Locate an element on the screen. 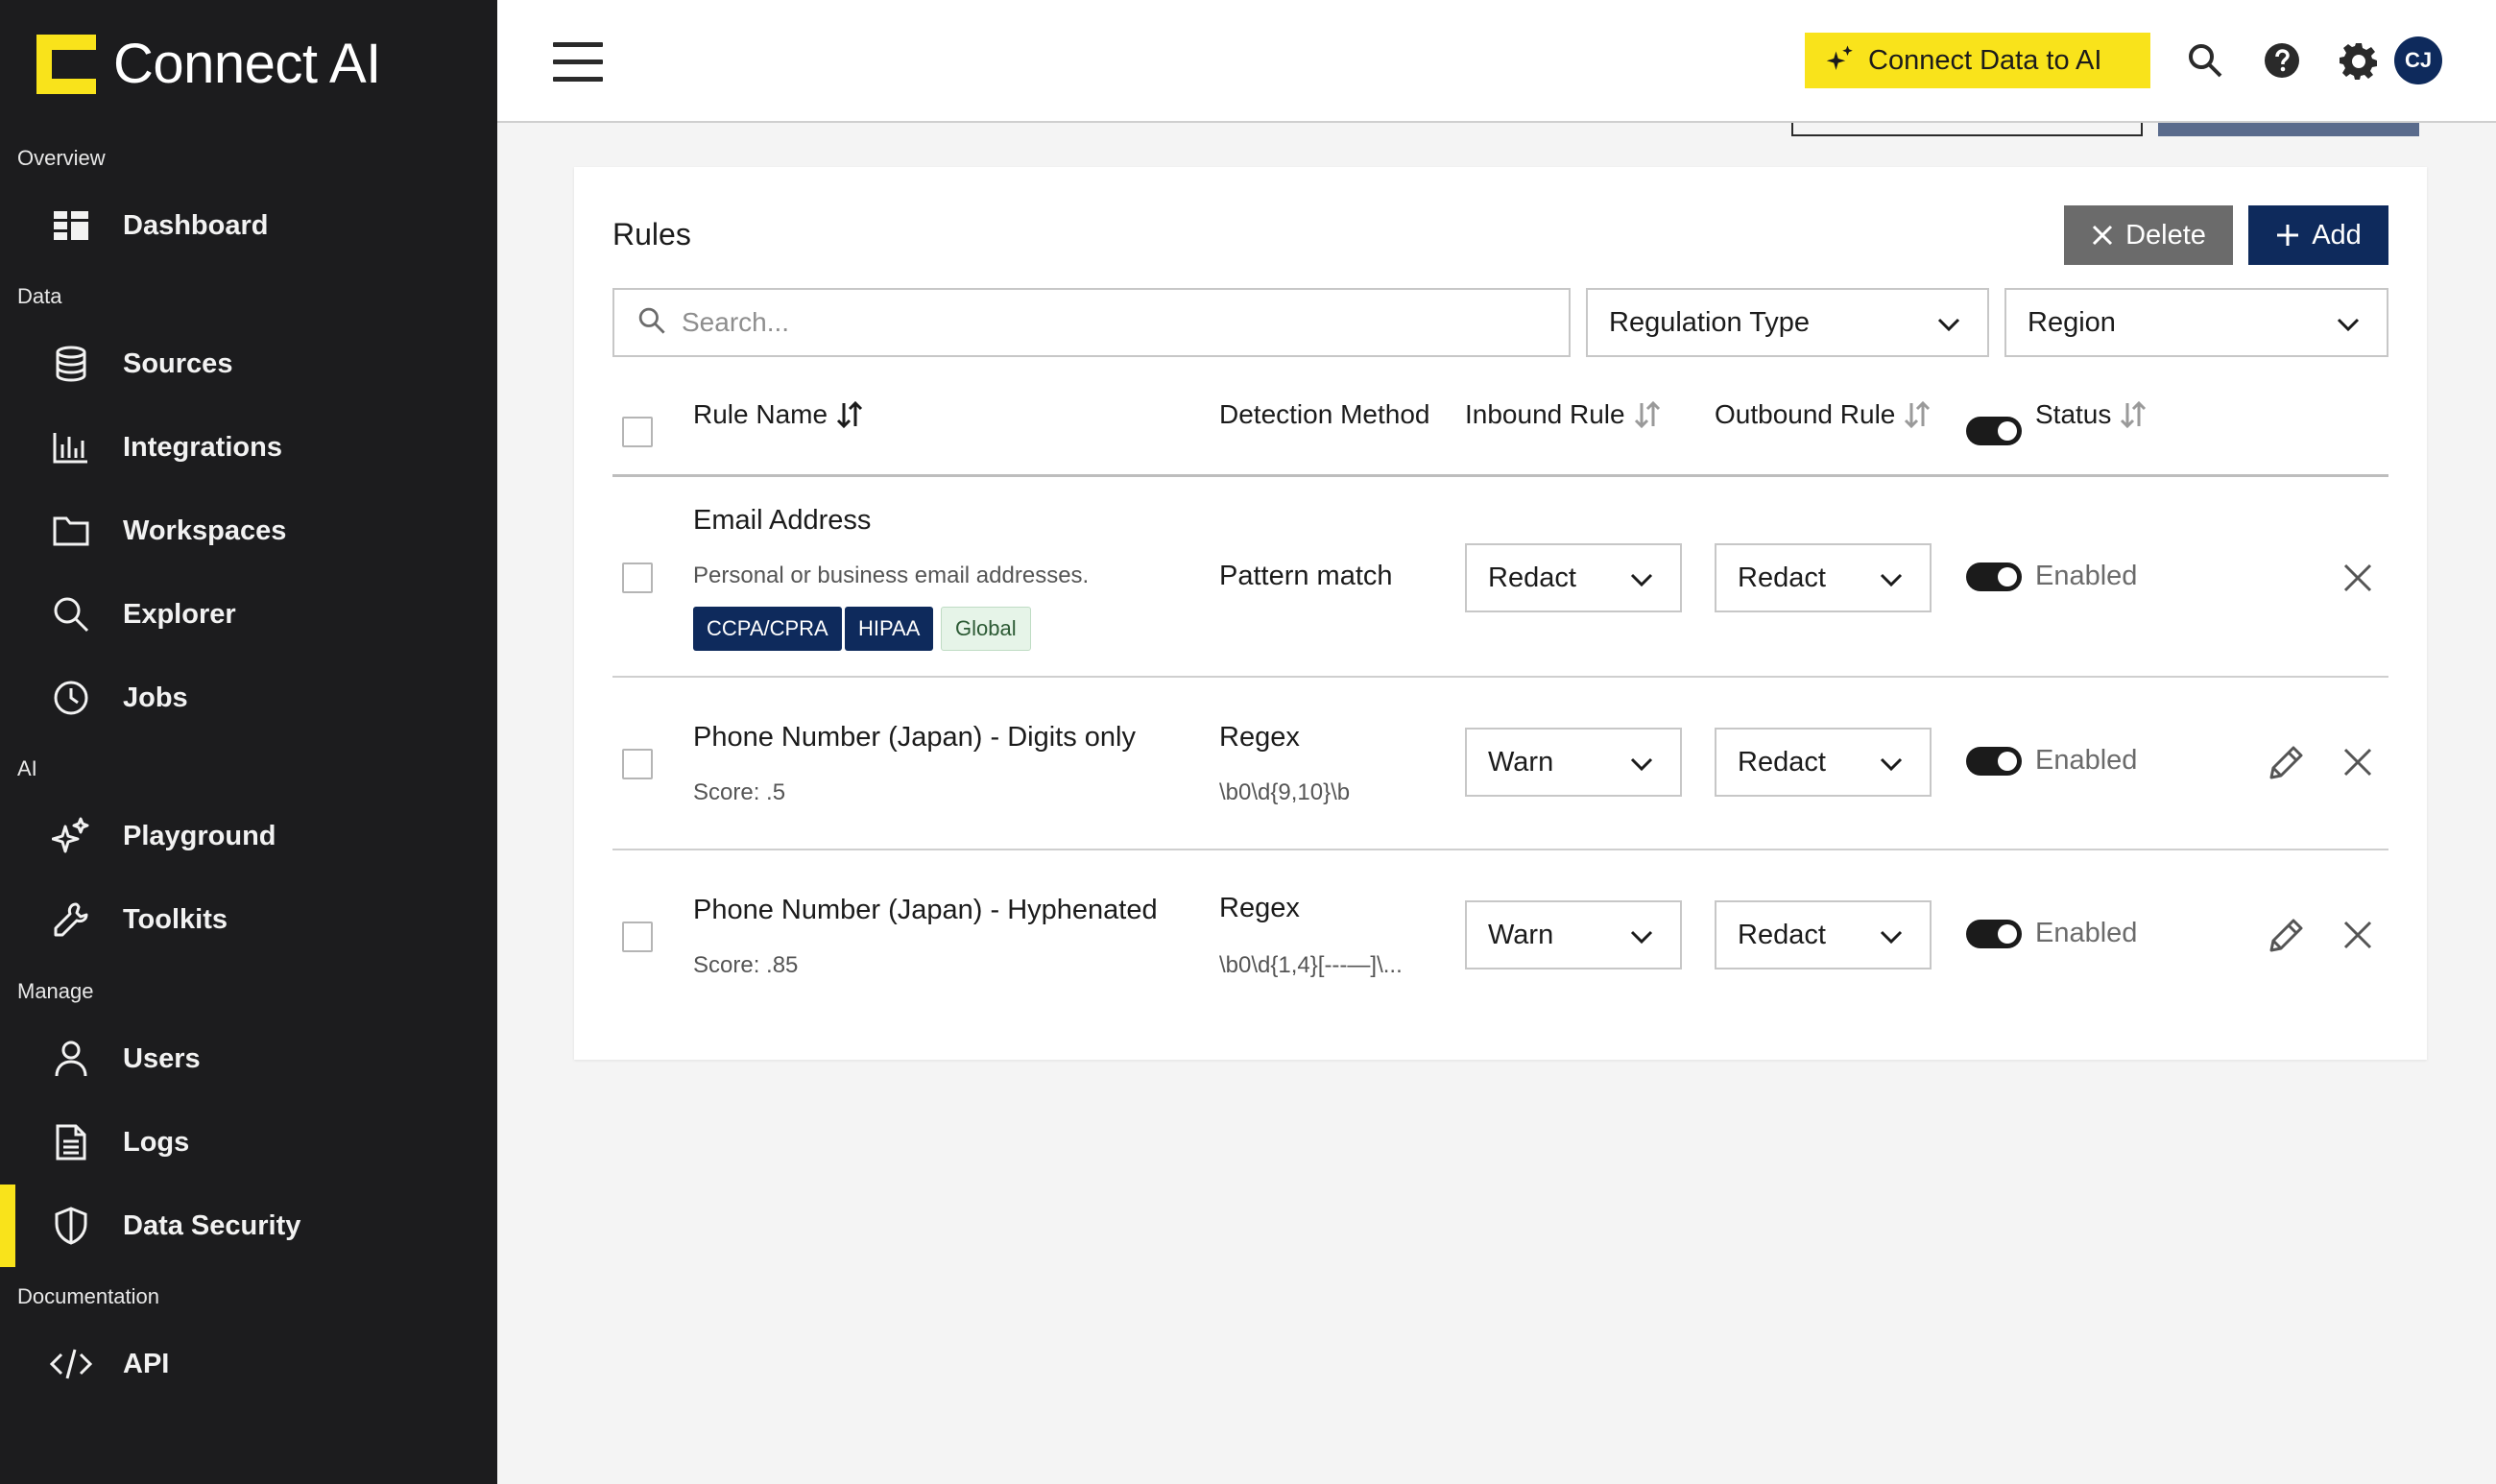 Image resolution: width=2496 pixels, height=1484 pixels. search-field is located at coordinates (1091, 322).